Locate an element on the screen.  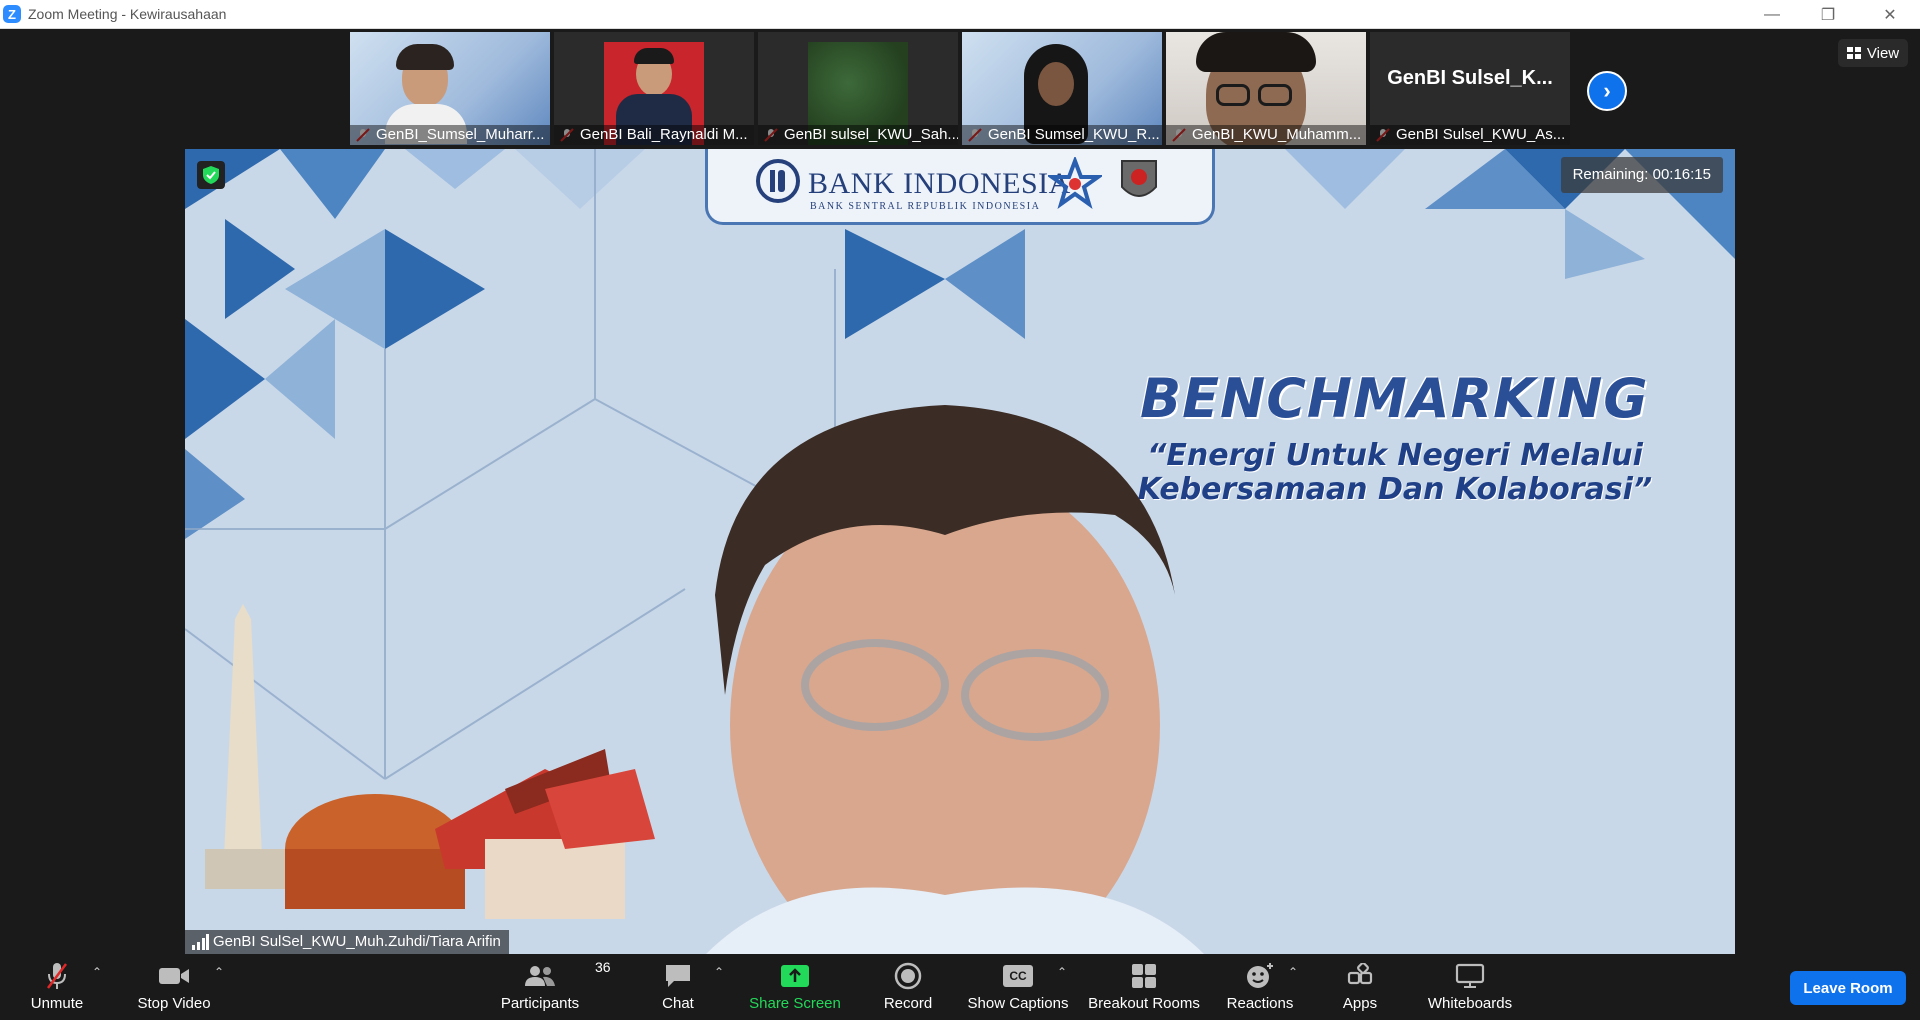
bank-indonesia-logo-icon is located at coordinates (778, 181).